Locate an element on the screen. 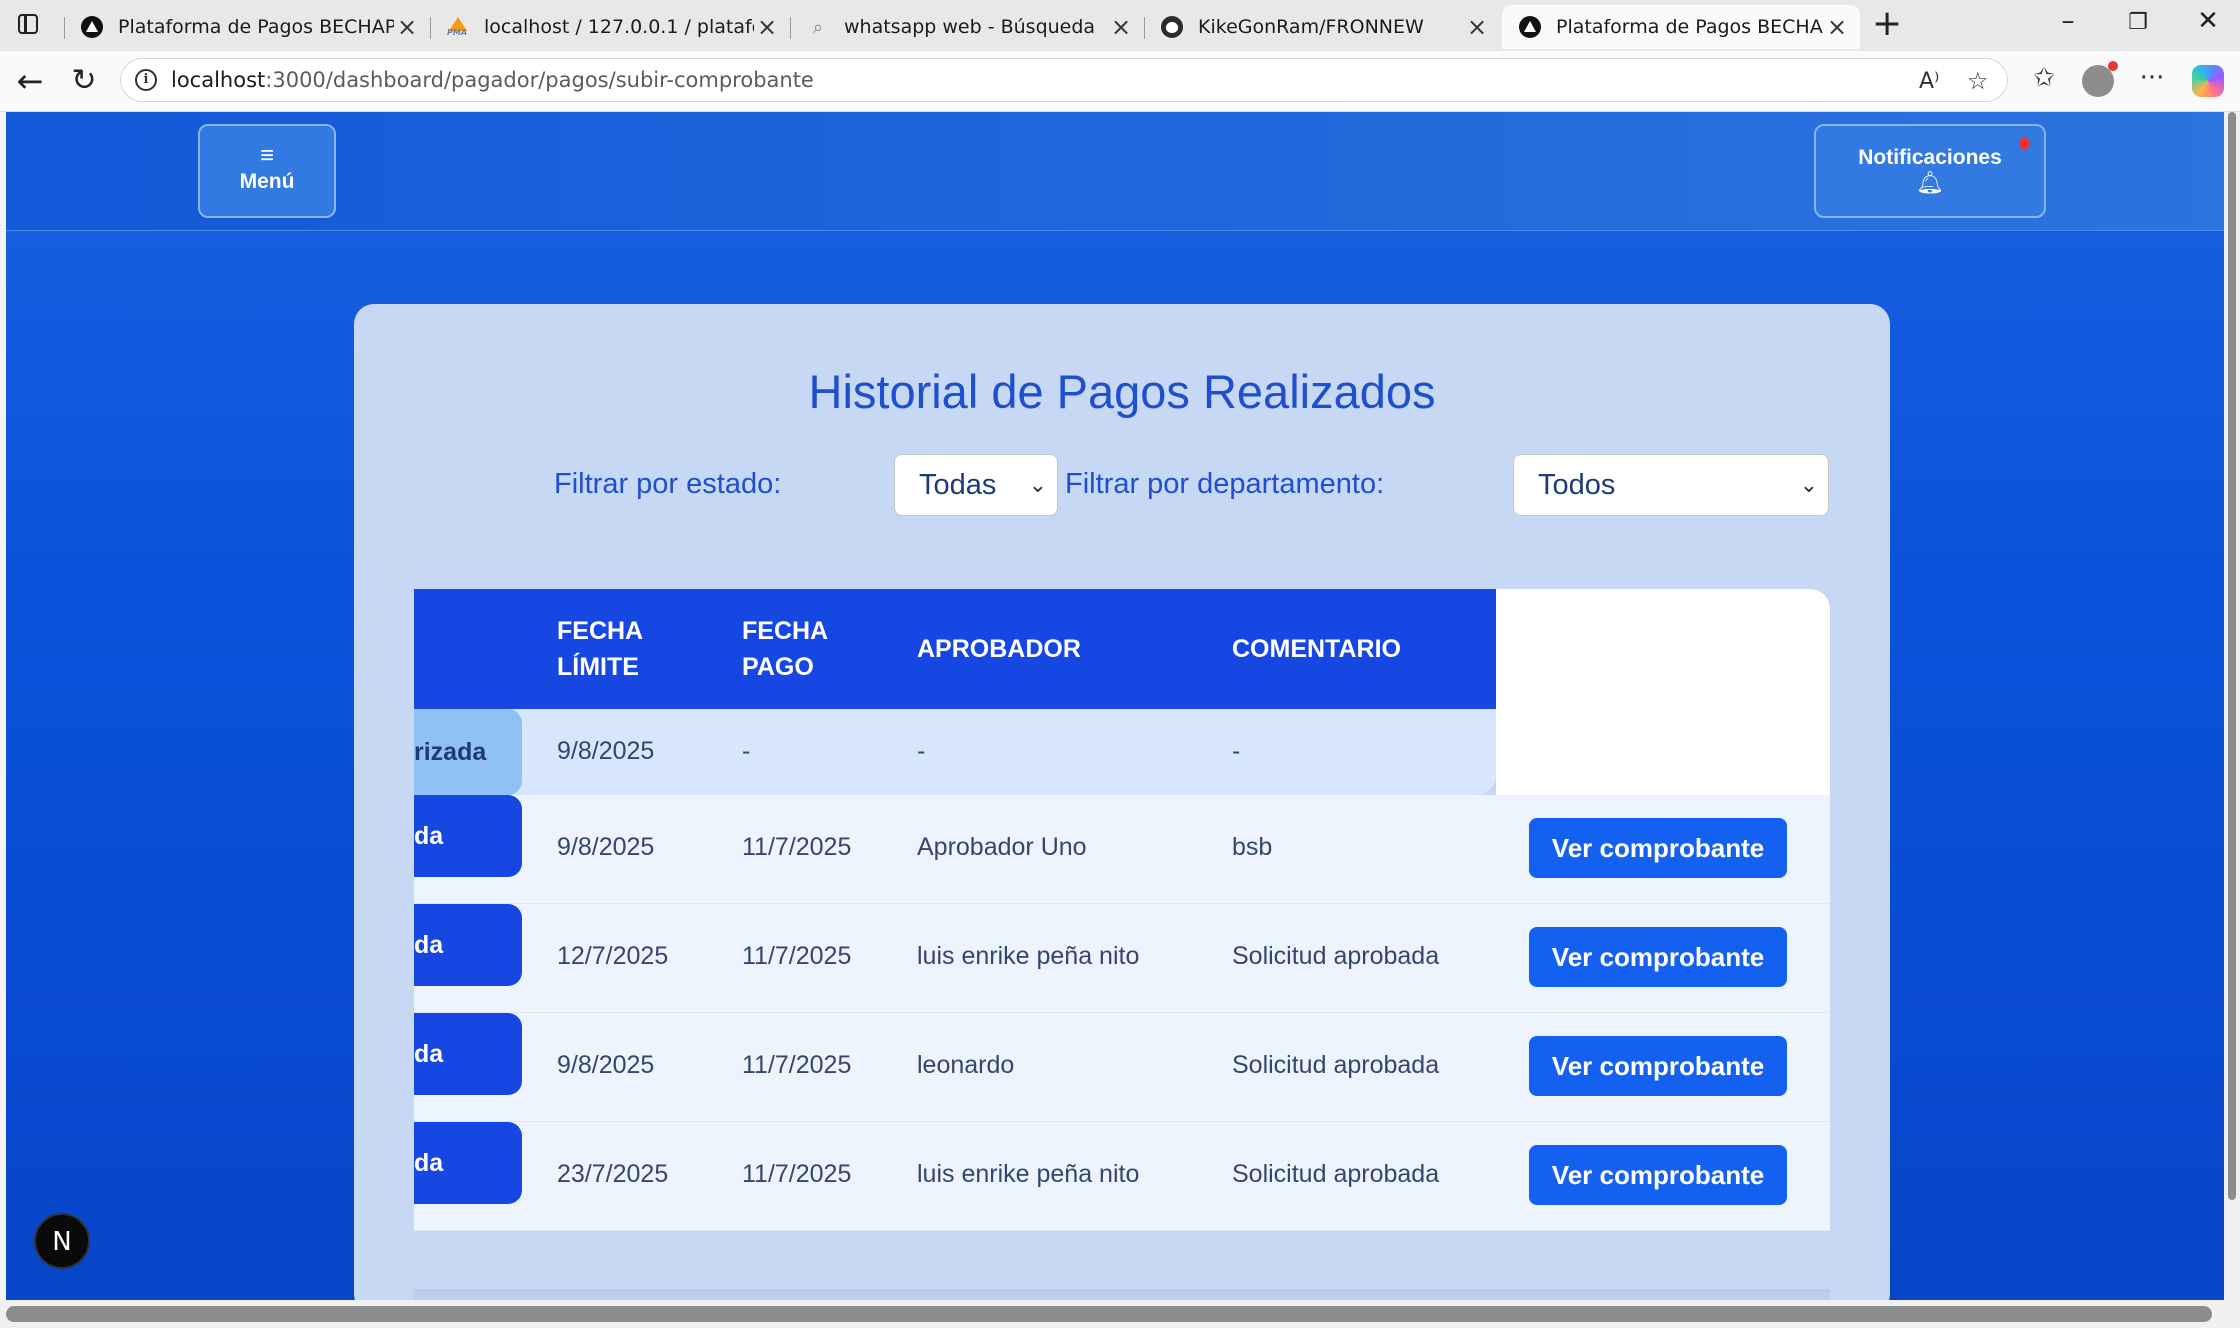 This screenshot has width=2240, height=1328. status-badge: rizada is located at coordinates (468, 752).